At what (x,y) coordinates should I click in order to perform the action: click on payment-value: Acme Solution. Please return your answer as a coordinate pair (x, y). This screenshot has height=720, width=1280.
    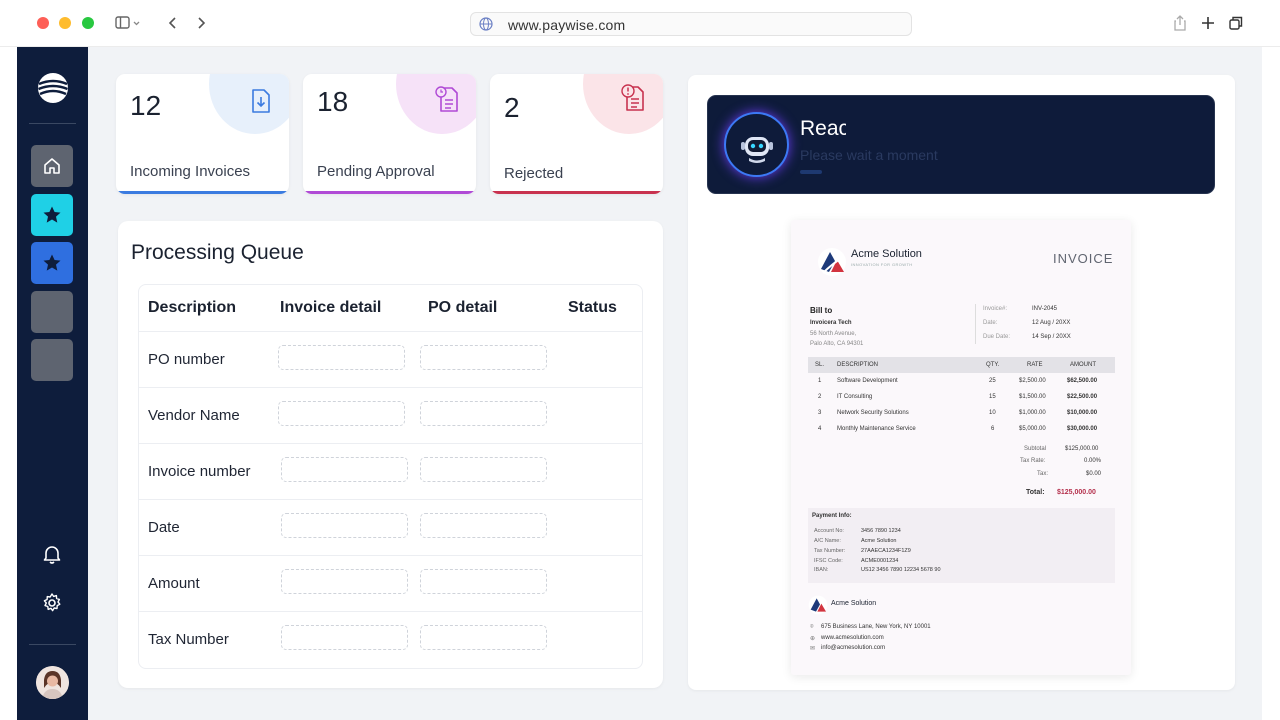
    Looking at the image, I should click on (879, 541).